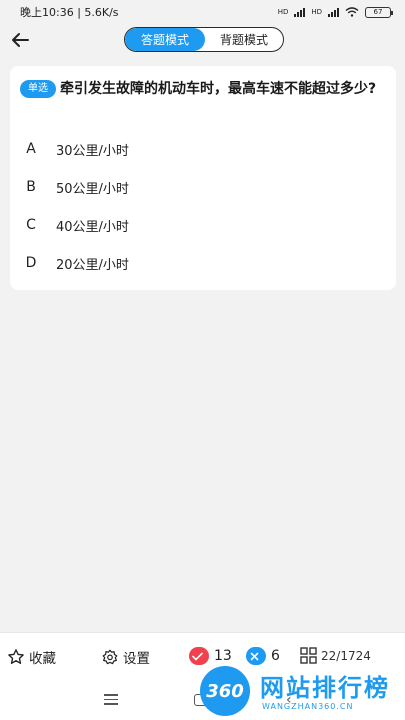 This screenshot has height=720, width=405. I want to click on top-bar: 答题模式 背题模式, so click(202, 42).